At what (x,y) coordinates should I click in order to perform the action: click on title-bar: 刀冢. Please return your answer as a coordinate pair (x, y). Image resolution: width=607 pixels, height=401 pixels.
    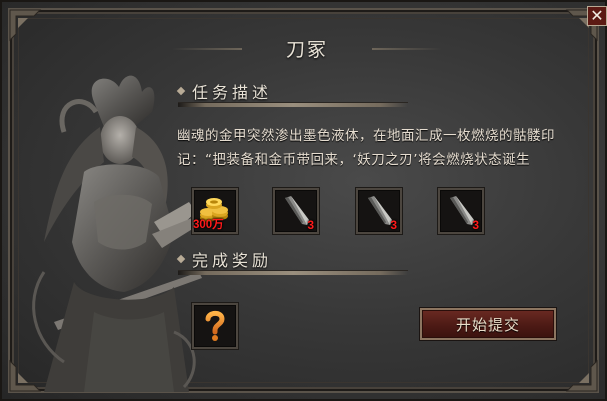
    Looking at the image, I should click on (307, 48).